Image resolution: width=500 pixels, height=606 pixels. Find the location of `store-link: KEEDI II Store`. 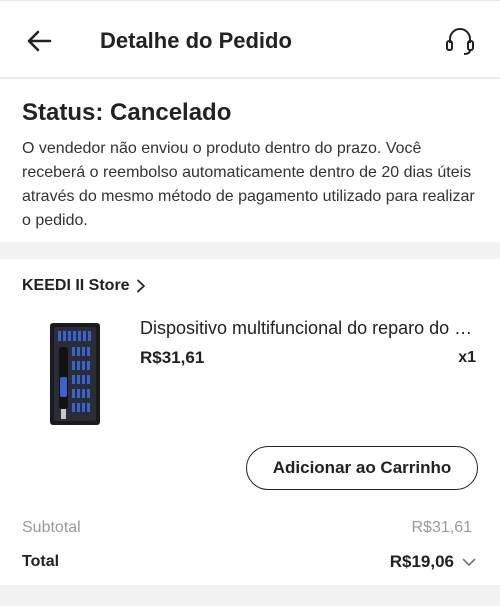

store-link: KEEDI II Store is located at coordinates (84, 286).